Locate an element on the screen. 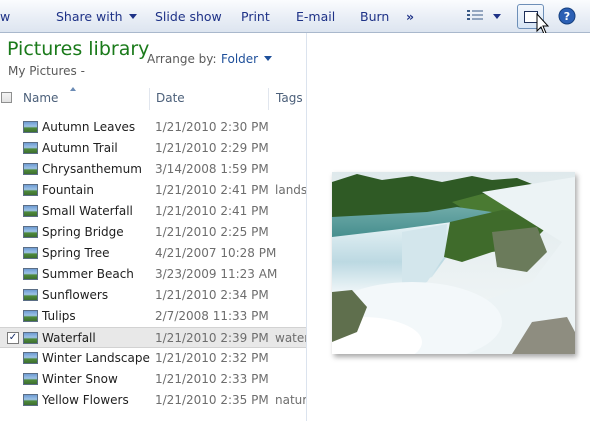  file-name: Winter Landscape is located at coordinates (96, 358).